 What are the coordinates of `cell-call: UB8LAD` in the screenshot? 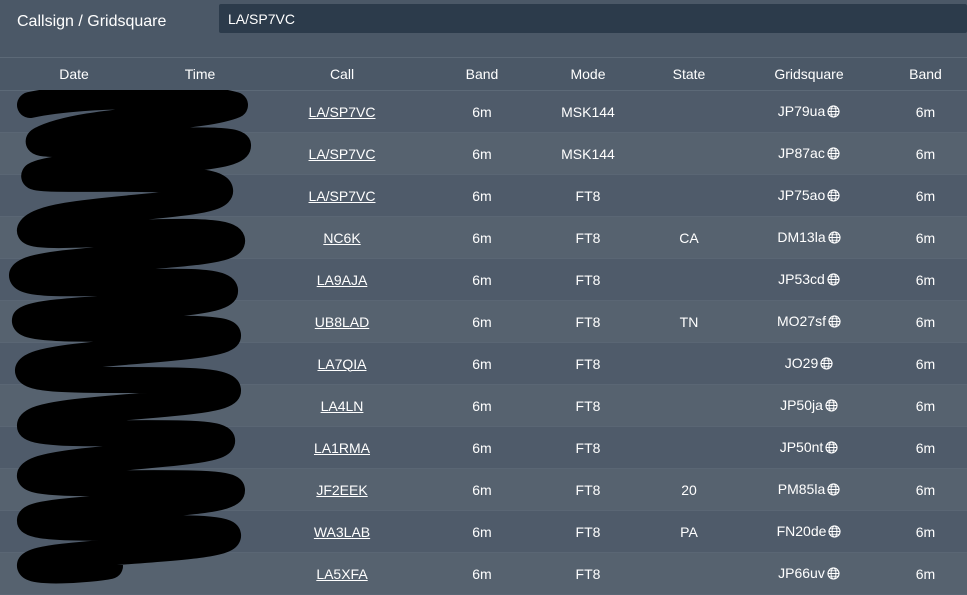 It's located at (342, 321).